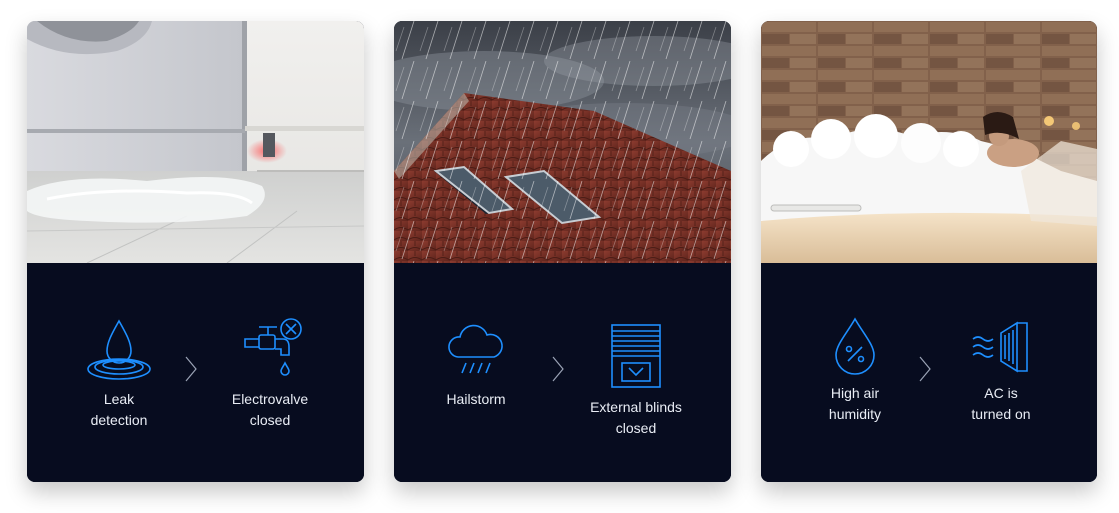 Image resolution: width=1119 pixels, height=513 pixels. I want to click on card-info-panel: Leak detection Electrovalve closed, so click(195, 372).